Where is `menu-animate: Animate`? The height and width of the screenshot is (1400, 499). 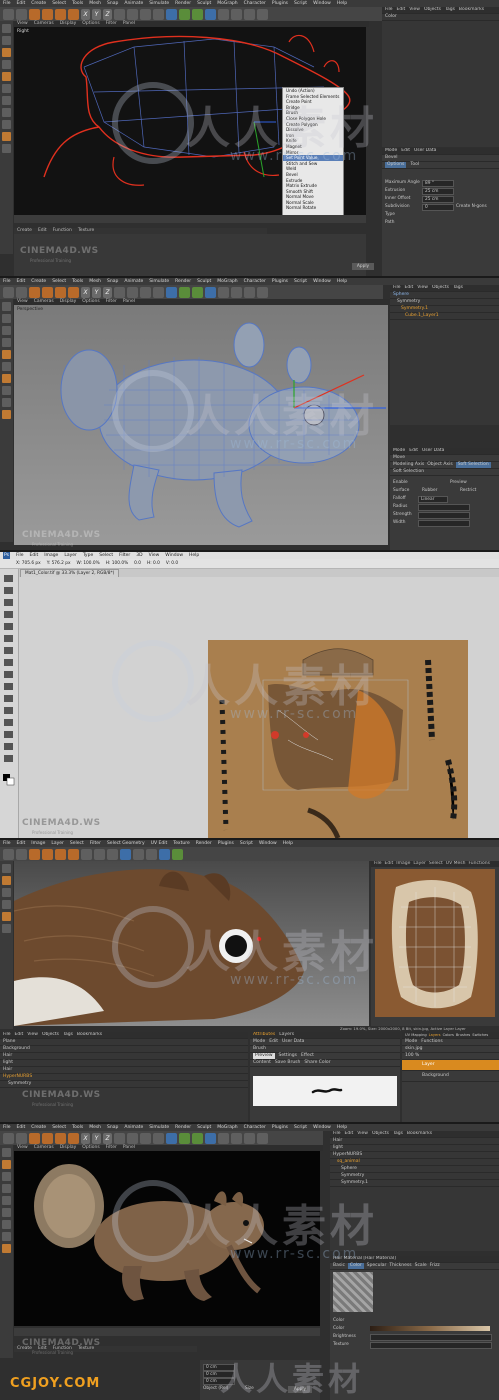 menu-animate: Animate is located at coordinates (133, 1127).